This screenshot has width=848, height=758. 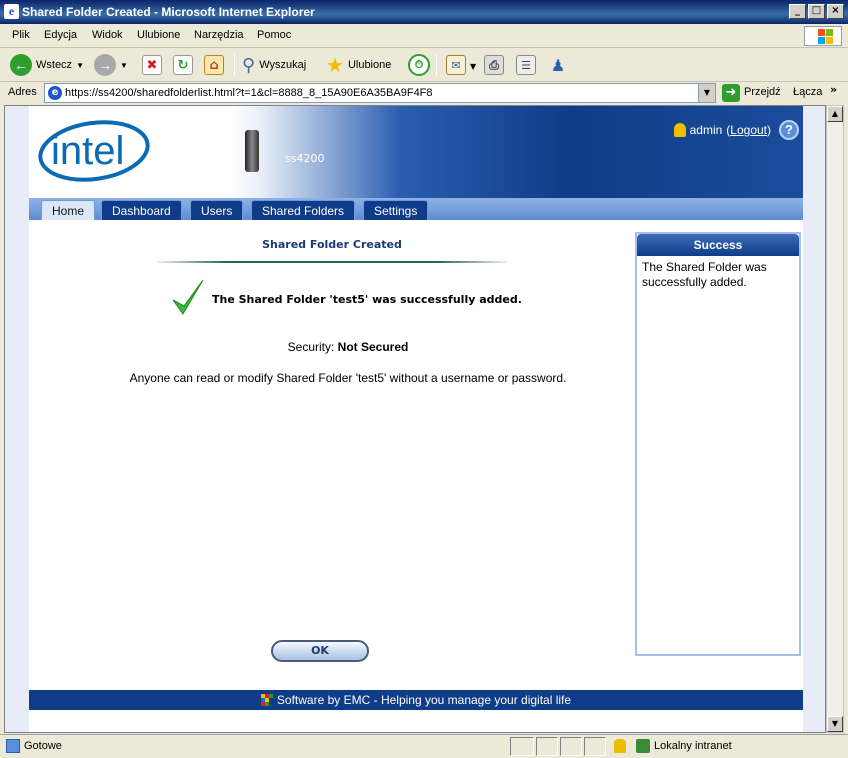 I want to click on status-text: Gotowe, so click(x=43, y=746).